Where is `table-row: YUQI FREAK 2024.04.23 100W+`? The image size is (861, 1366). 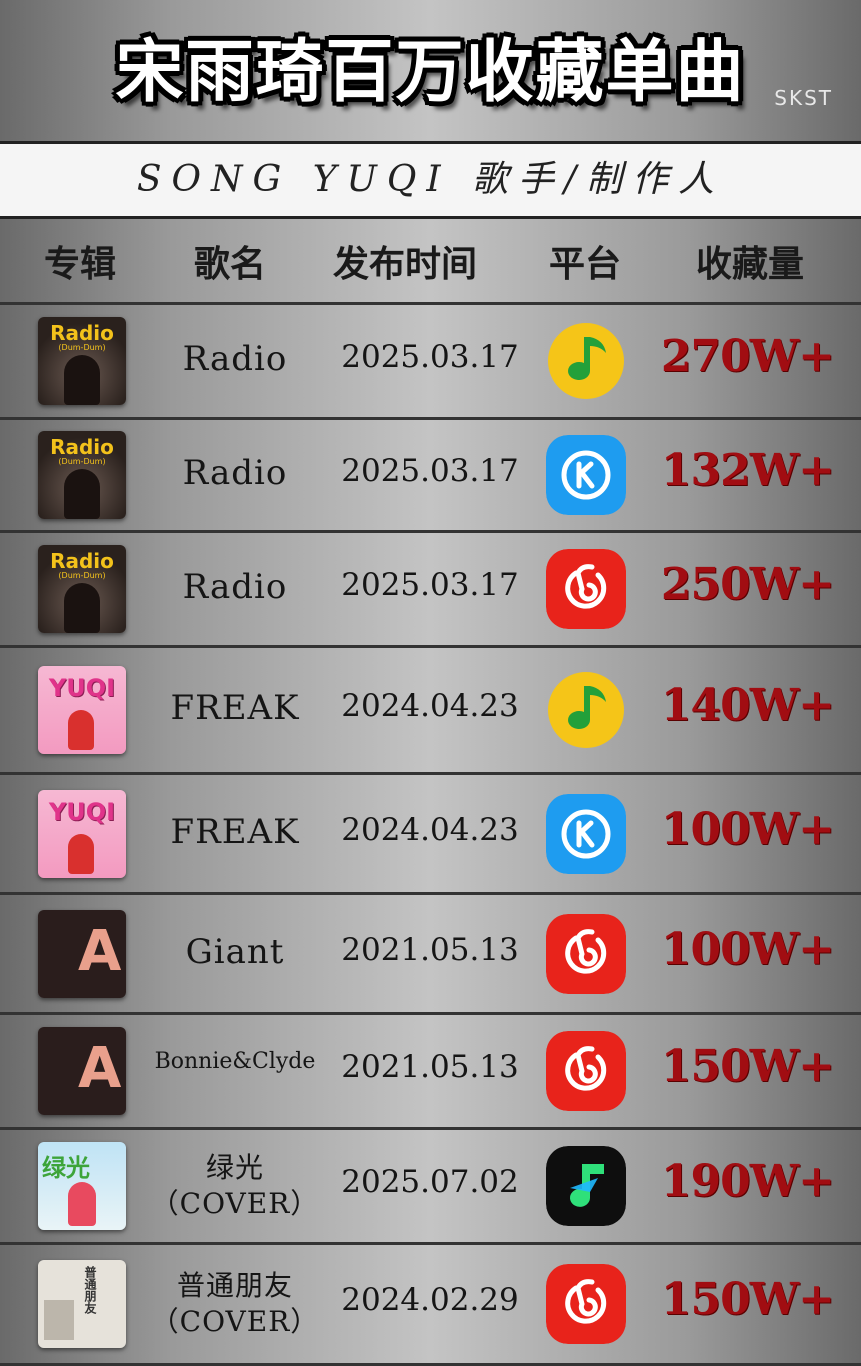 table-row: YUQI FREAK 2024.04.23 100W+ is located at coordinates (430, 835).